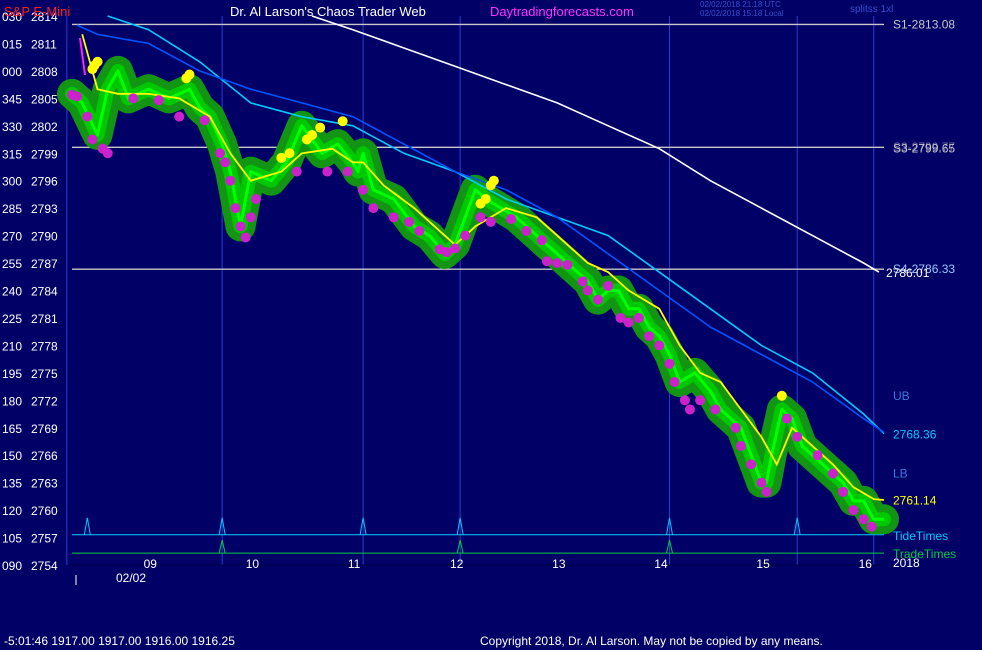  What do you see at coordinates (866, 564) in the screenshot?
I see `x-hour-label: 16` at bounding box center [866, 564].